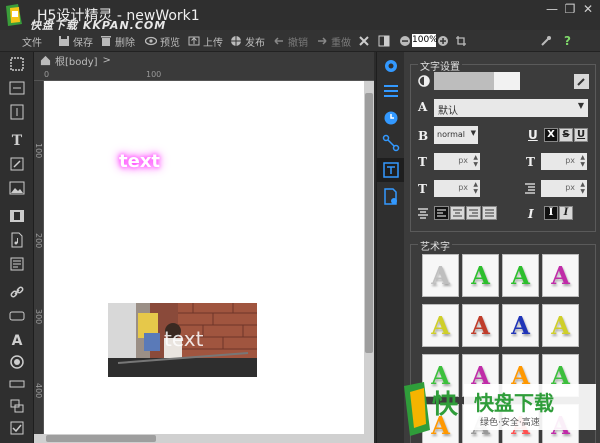  Describe the element at coordinates (17, 241) in the screenshot. I see `audio-tool` at that location.